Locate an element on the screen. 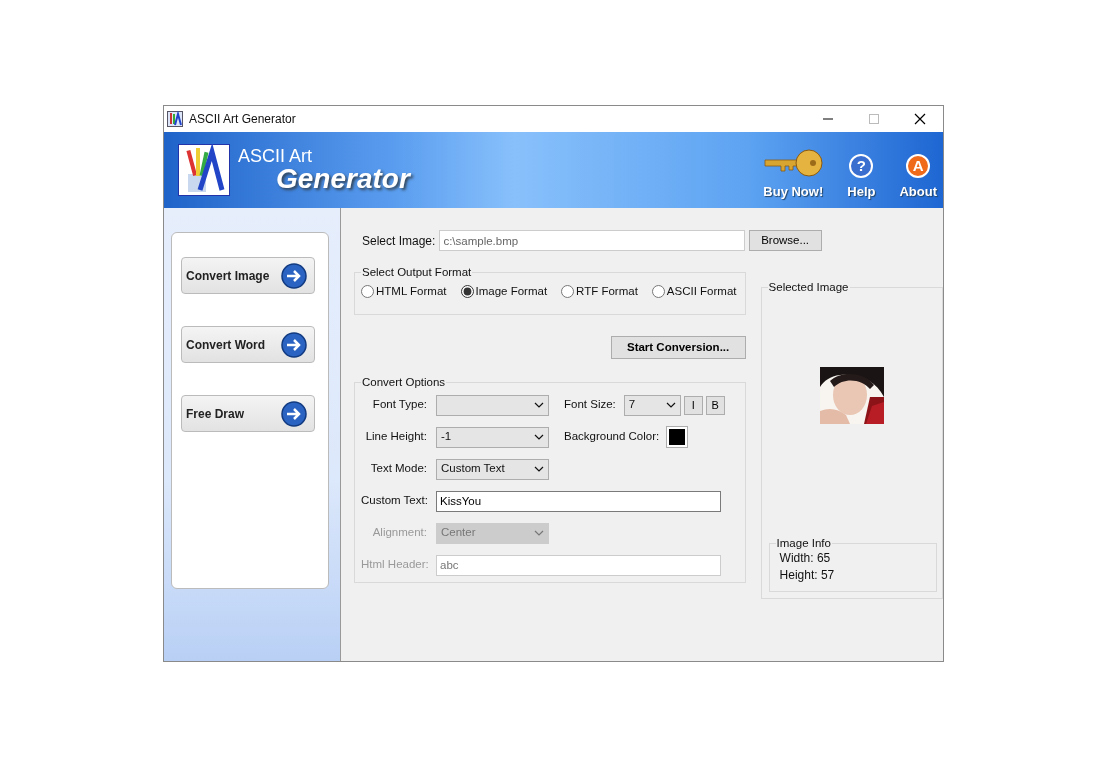 Image resolution: width=1107 pixels, height=769 pixels. field-label: Background Color: is located at coordinates (612, 437).